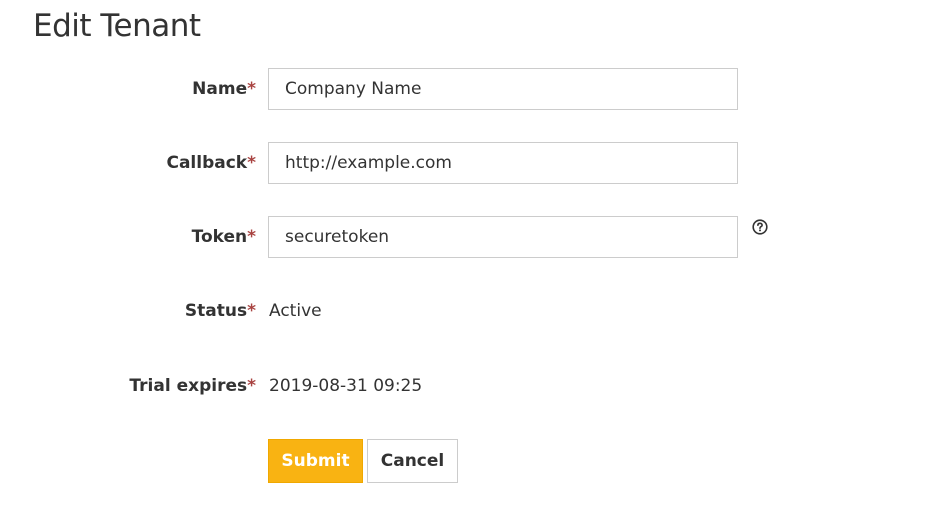  What do you see at coordinates (467, 311) in the screenshot?
I see `form-row-status: Status* Active` at bounding box center [467, 311].